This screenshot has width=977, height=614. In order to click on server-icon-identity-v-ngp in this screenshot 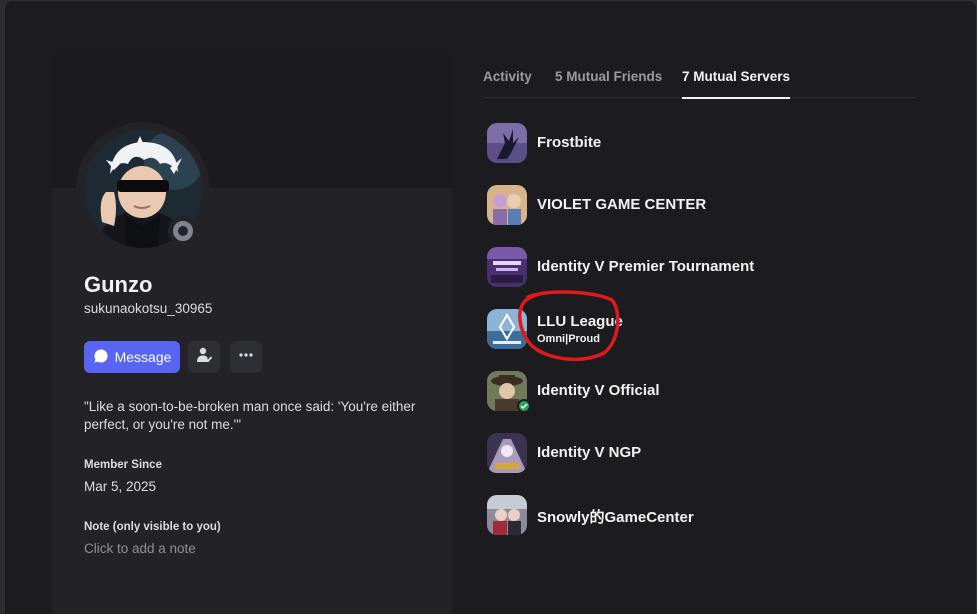, I will do `click(507, 453)`.